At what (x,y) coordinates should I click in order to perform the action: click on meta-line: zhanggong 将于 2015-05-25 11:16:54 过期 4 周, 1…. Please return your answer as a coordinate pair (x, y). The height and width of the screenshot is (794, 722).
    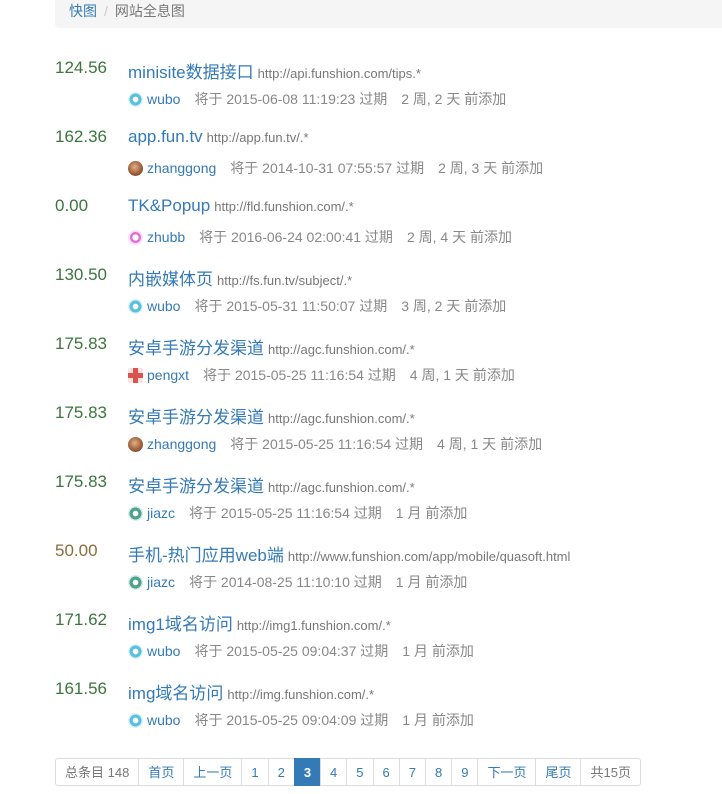
    Looking at the image, I should click on (335, 444).